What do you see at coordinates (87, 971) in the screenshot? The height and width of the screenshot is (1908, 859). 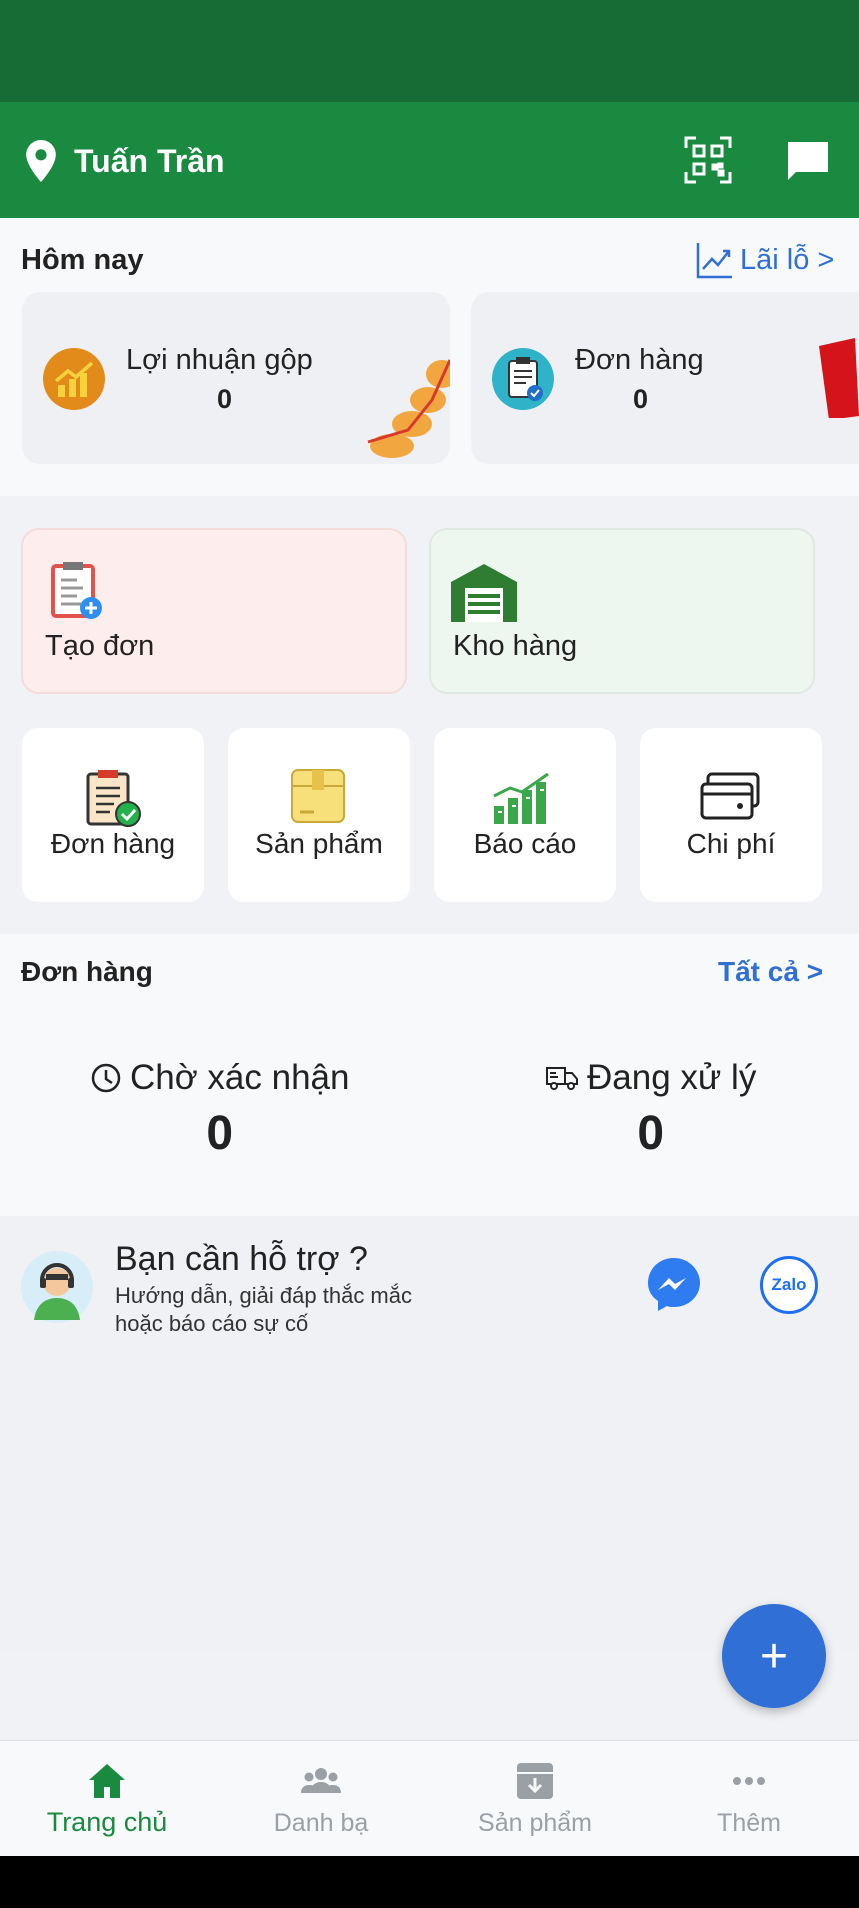 I see `orders-section-title: Đơn hàng` at bounding box center [87, 971].